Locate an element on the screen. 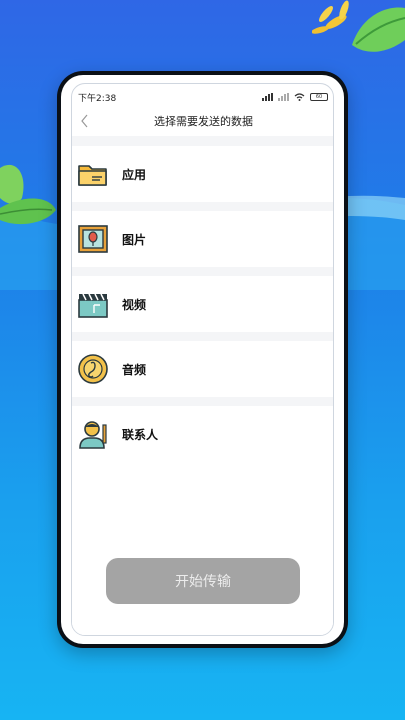  nav-bar: 选择需要发送的数据 is located at coordinates (202, 121).